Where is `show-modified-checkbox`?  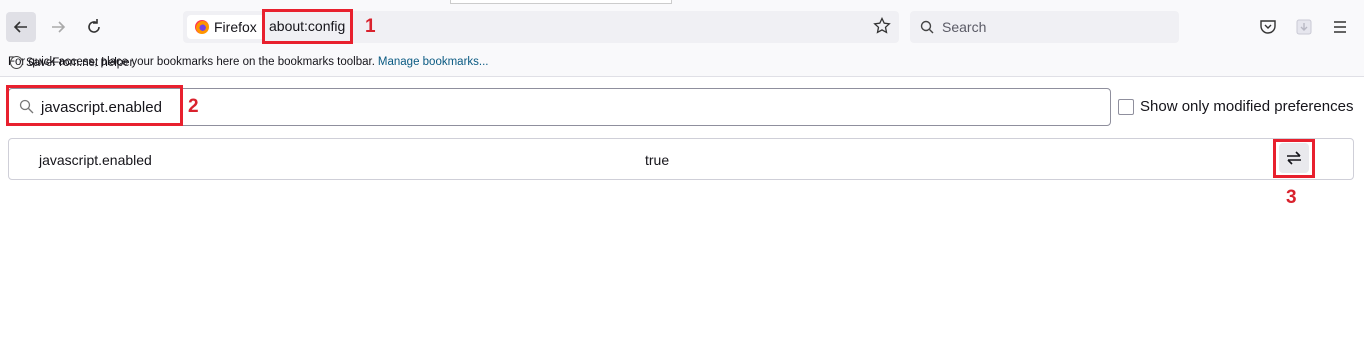 show-modified-checkbox is located at coordinates (1126, 107).